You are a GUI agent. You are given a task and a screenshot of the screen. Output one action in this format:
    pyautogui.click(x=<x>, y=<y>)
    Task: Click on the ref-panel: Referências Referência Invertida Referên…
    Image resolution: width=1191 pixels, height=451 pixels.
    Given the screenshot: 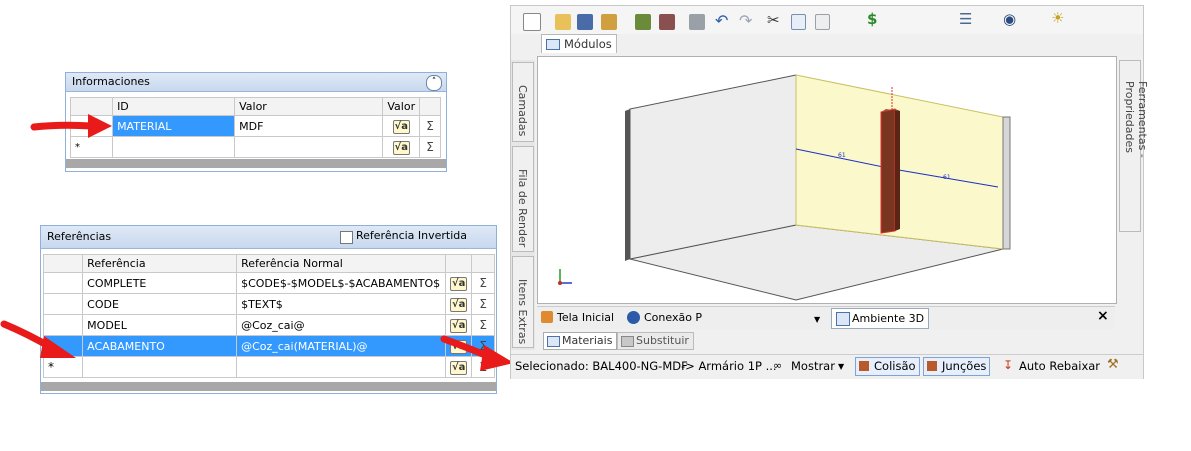 What is the action you would take?
    pyautogui.click(x=268, y=309)
    